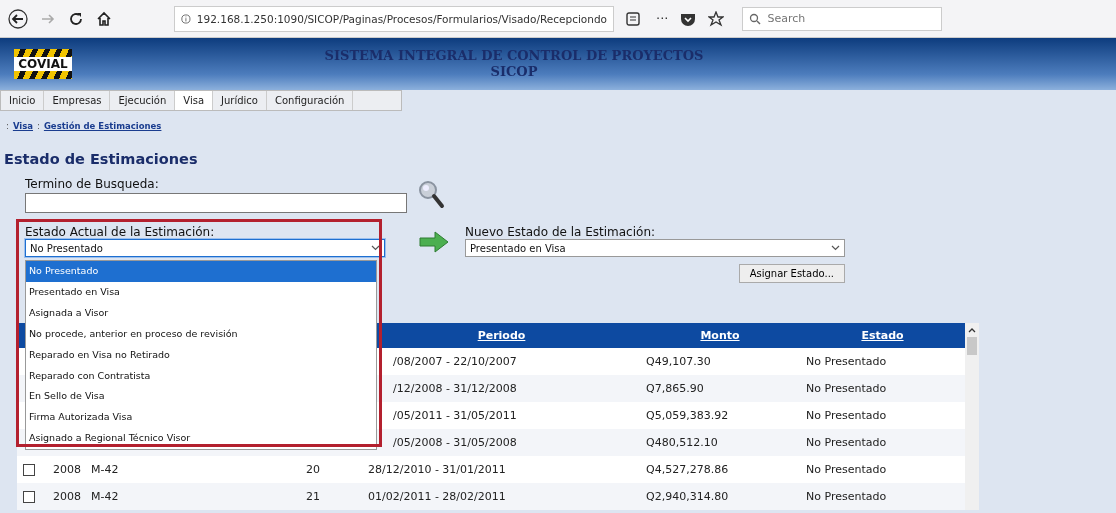 The width and height of the screenshot is (1116, 513). What do you see at coordinates (201, 418) in the screenshot?
I see `dropdown-option: Firma Autorizada Visa` at bounding box center [201, 418].